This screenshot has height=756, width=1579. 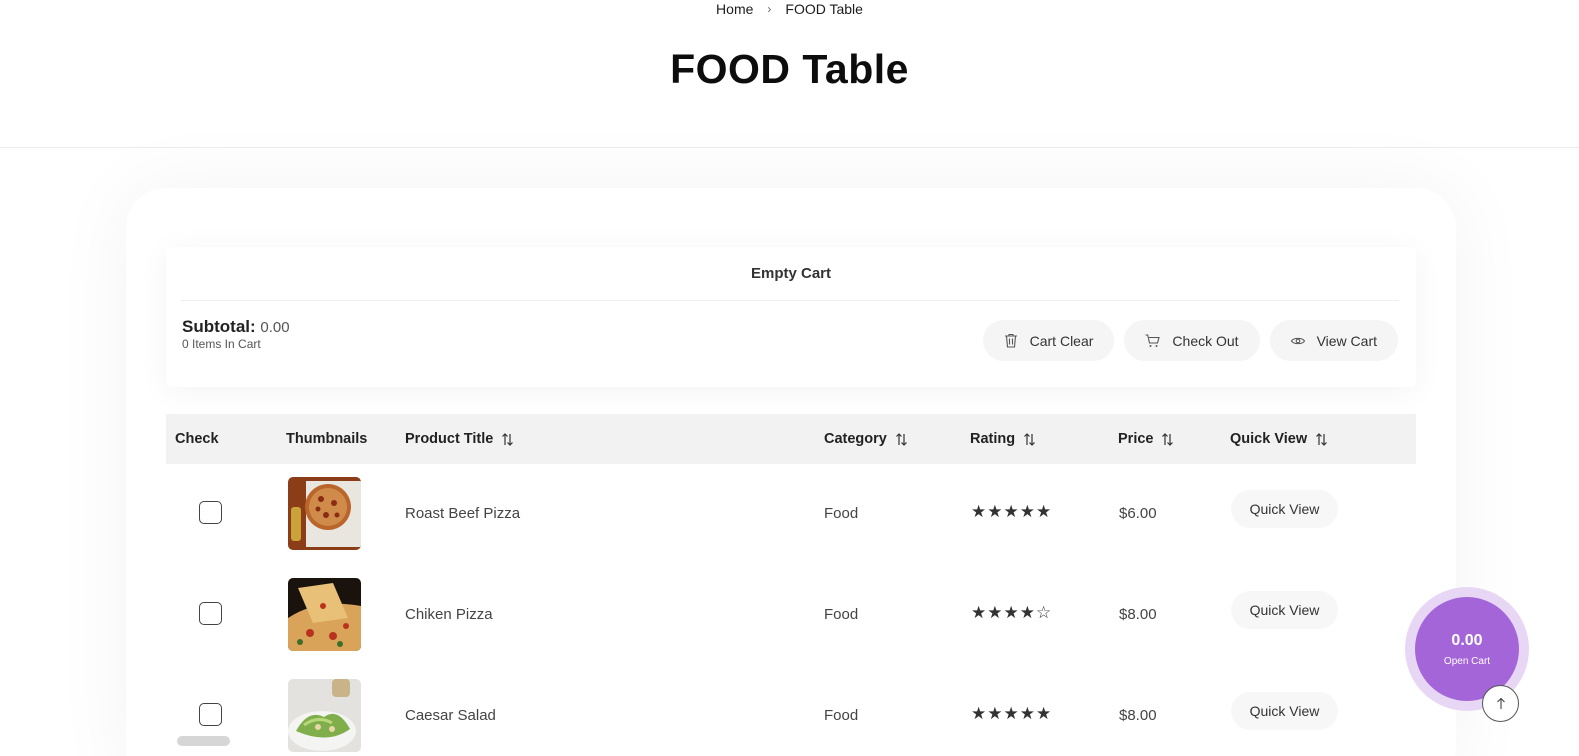 I want to click on table-row: Chiken Pizza Food ★★★★☆ $8.00 Quick View, so click(x=791, y=615).